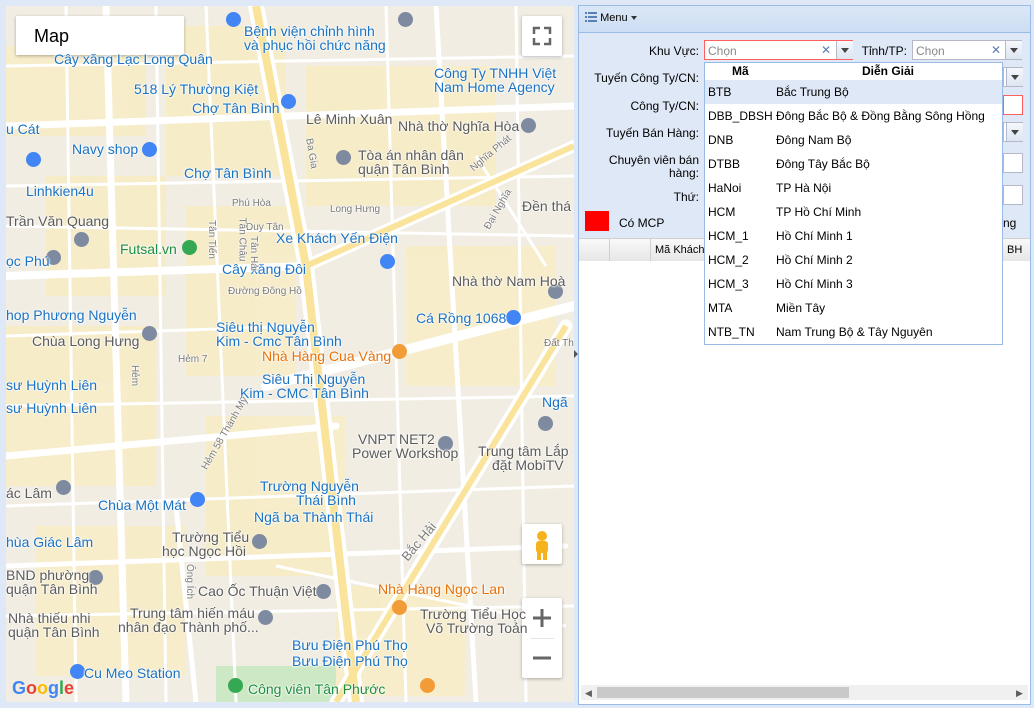  I want to click on pegman-icon, so click(542, 545).